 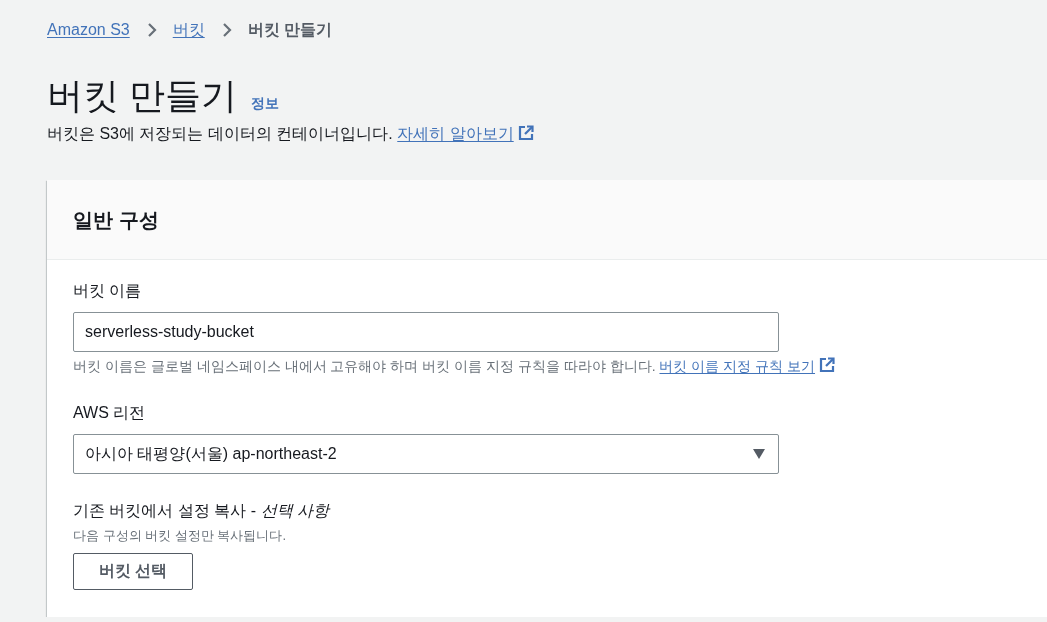 What do you see at coordinates (454, 366) in the screenshot?
I see `field-hint: 버킷 이름은 글로벌 네임스페이스 내에서 고유해야 하며 버킷 이름 지정 규칙을 따라야 합니다. 버킷 이름 지정 규칙 보기` at bounding box center [454, 366].